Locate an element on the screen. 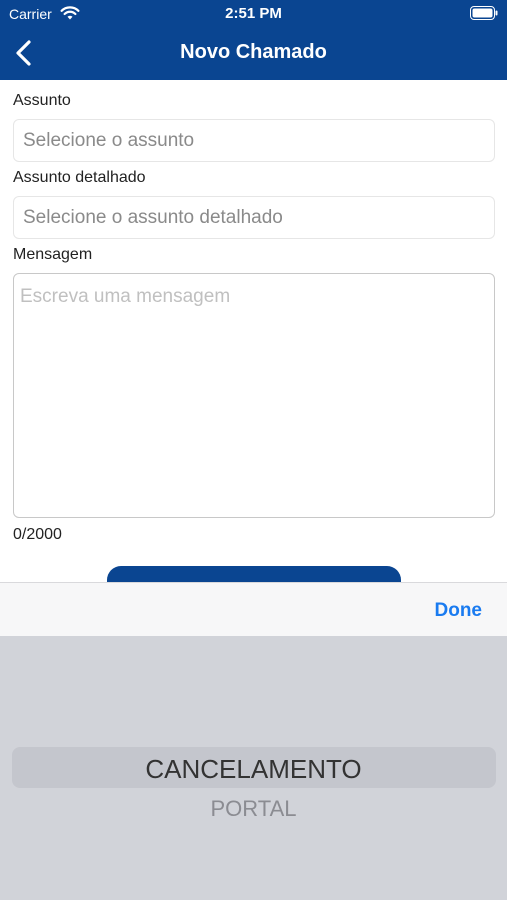 This screenshot has width=507, height=900. character-counter: 0/2000 is located at coordinates (37, 534).